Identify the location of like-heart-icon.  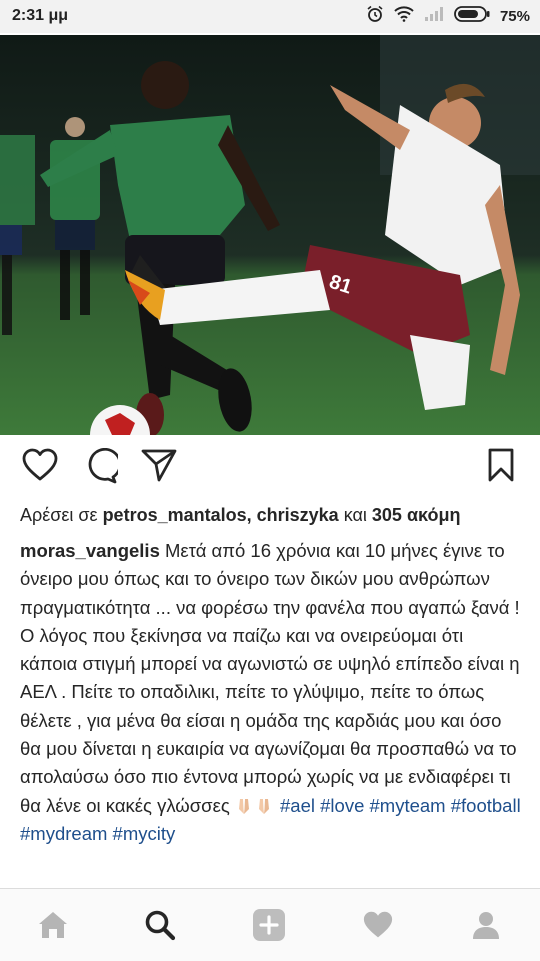
(40, 467).